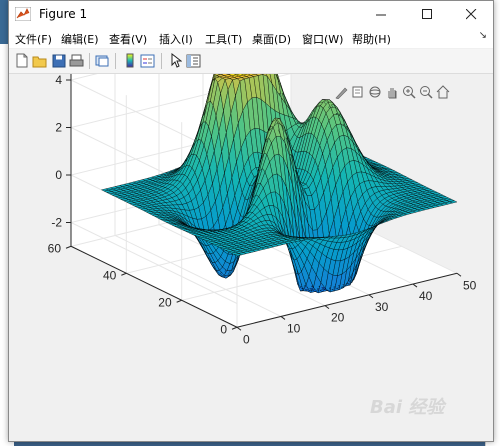 The image size is (500, 446). I want to click on link-plot-icon, so click(102, 60).